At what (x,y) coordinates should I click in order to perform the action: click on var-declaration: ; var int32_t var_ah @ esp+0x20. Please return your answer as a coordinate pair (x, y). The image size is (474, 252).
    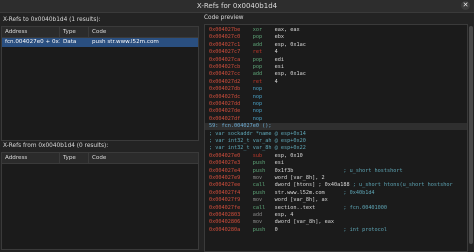
    Looking at the image, I should click on (257, 141).